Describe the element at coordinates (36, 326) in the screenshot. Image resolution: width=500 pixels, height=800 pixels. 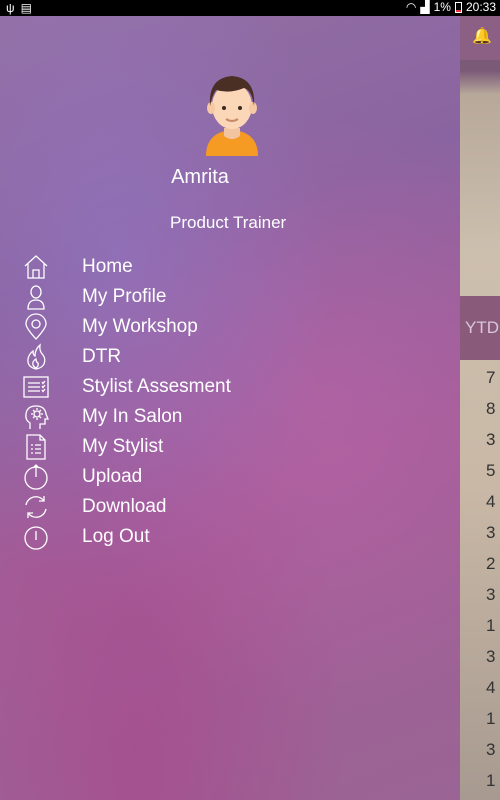
I see `location-pin-icon` at that location.